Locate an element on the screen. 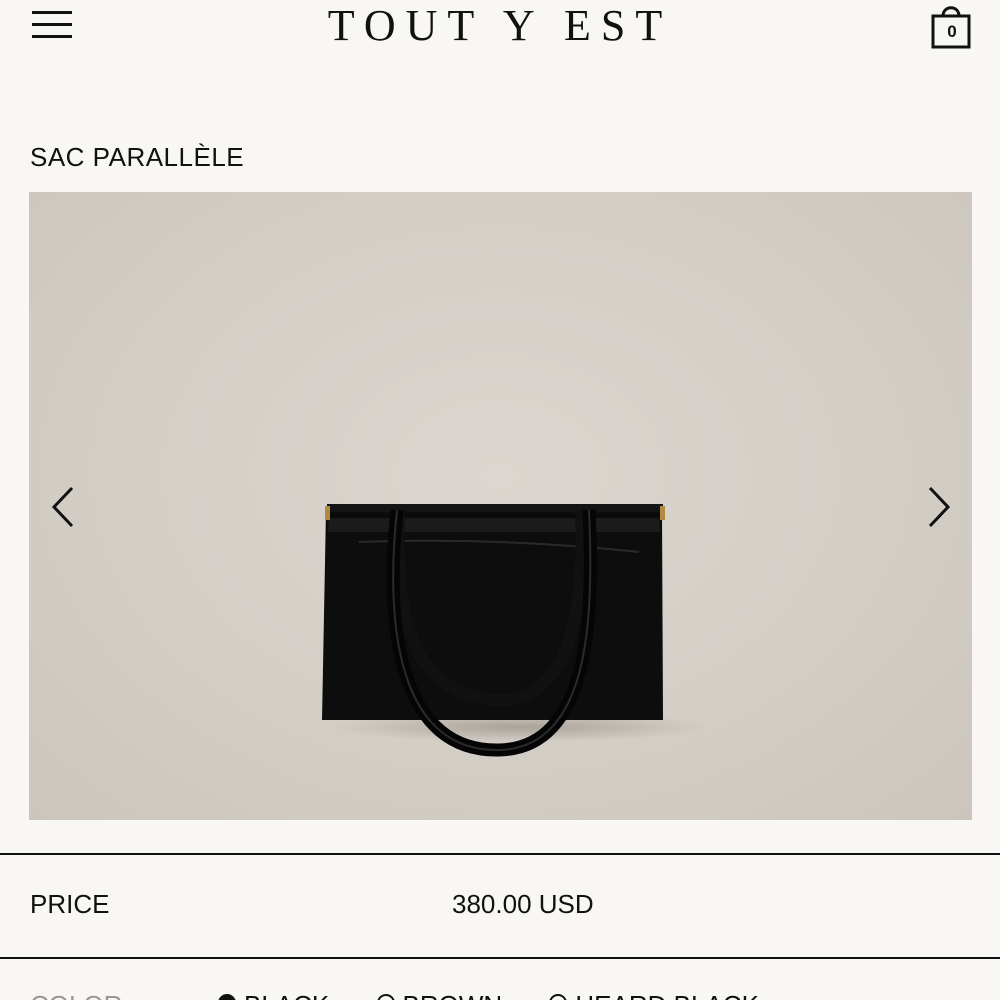  chevron-left-icon is located at coordinates (66, 507).